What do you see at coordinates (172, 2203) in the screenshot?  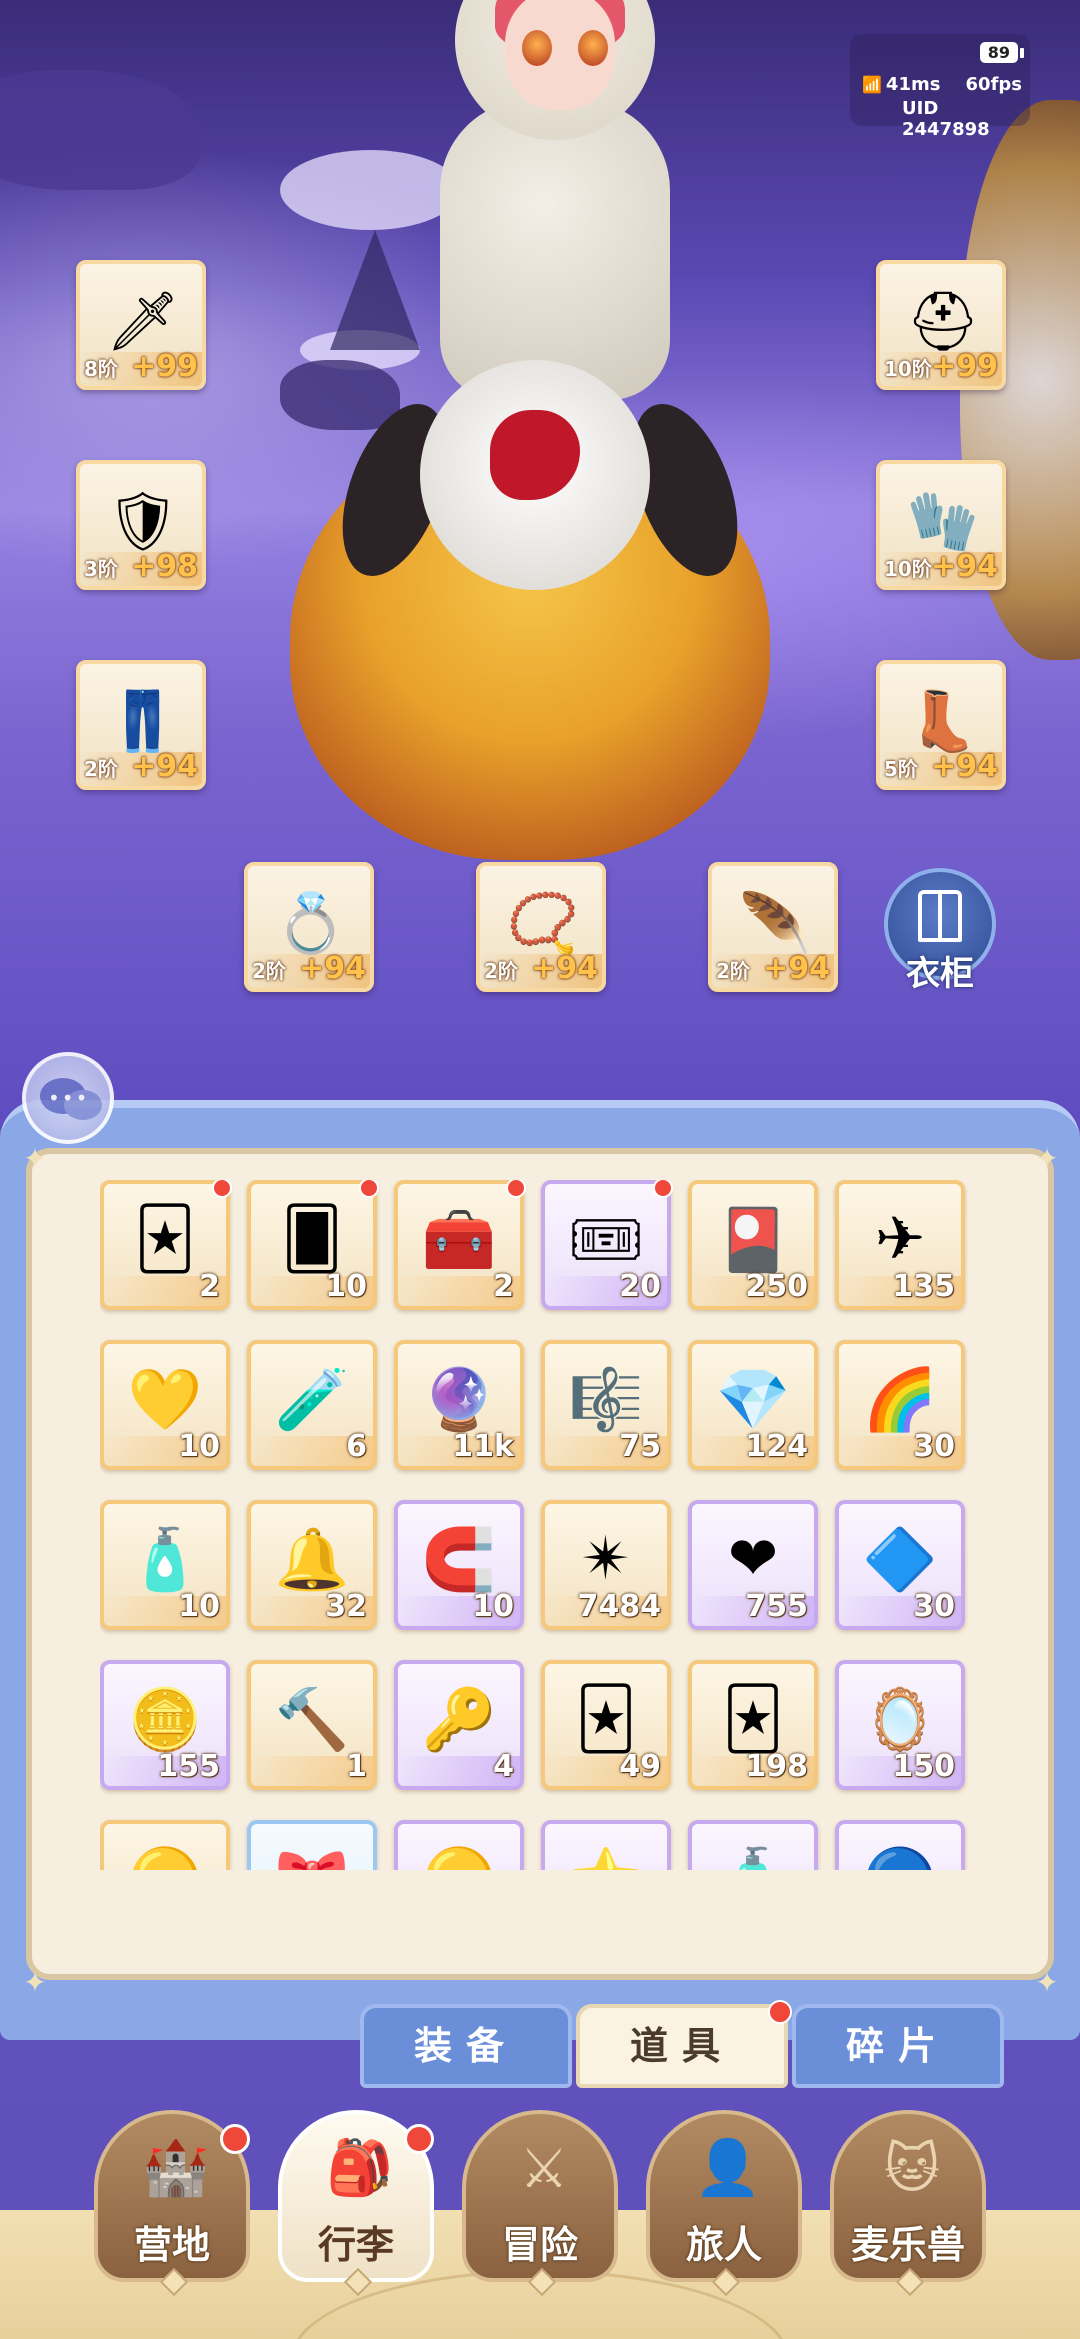 I see `nav-camp: 🏰 营地` at bounding box center [172, 2203].